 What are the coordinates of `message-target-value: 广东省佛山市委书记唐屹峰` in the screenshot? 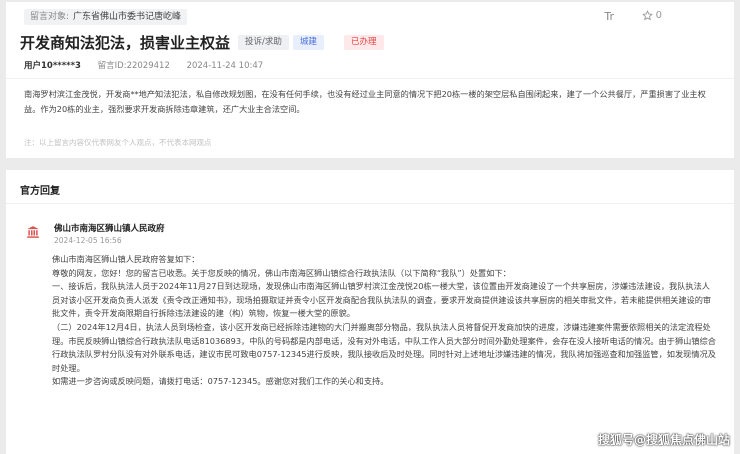 It's located at (127, 17).